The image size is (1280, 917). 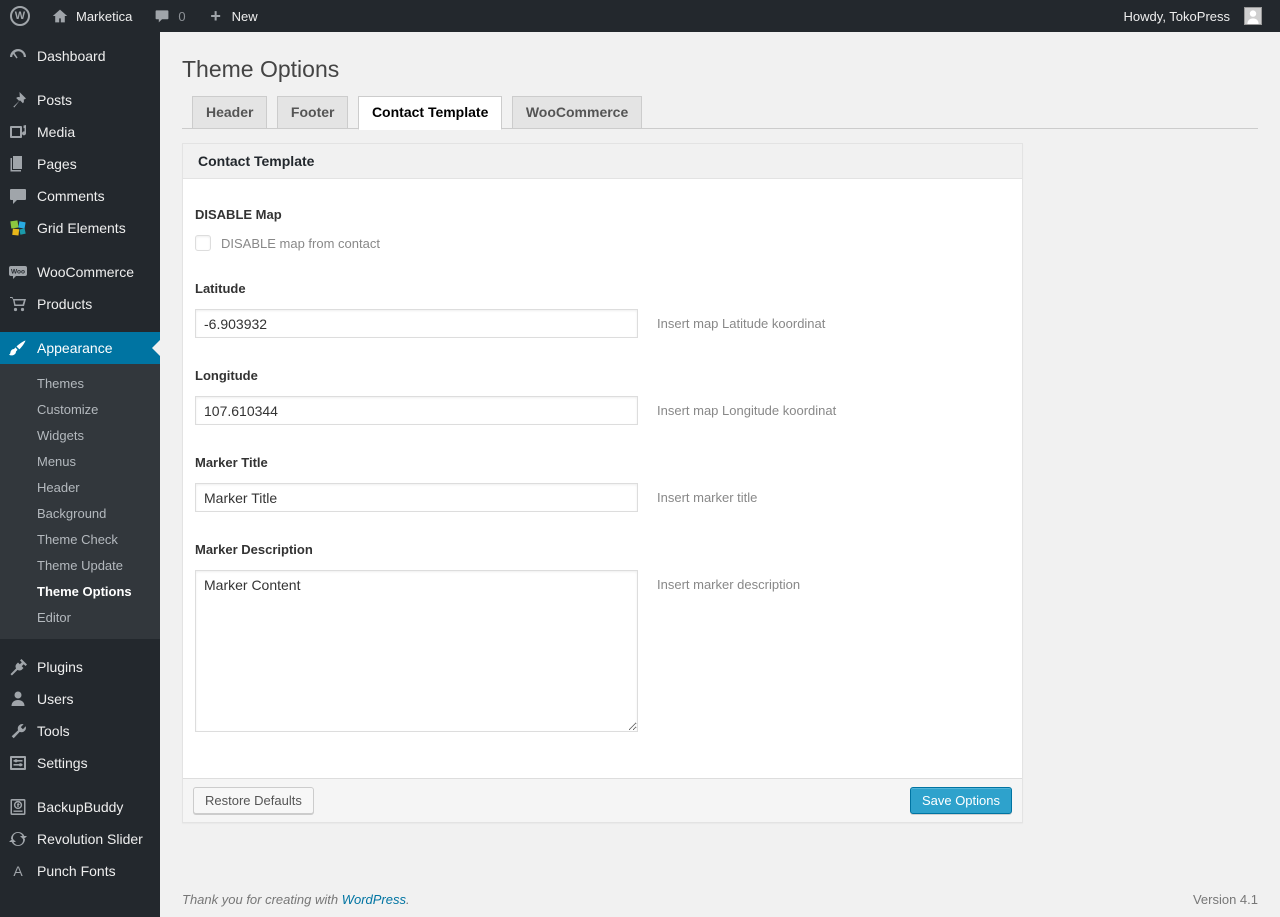 What do you see at coordinates (80, 132) in the screenshot?
I see `sidebar-item-media: Media` at bounding box center [80, 132].